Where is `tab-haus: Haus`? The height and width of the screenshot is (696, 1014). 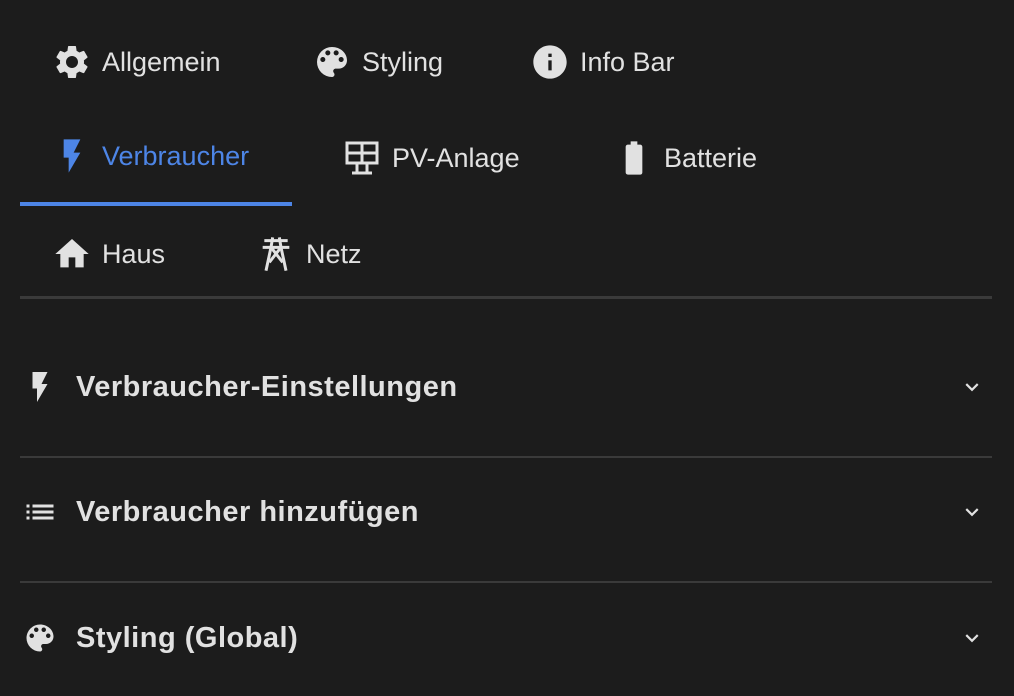
tab-haus: Haus is located at coordinates (107, 254).